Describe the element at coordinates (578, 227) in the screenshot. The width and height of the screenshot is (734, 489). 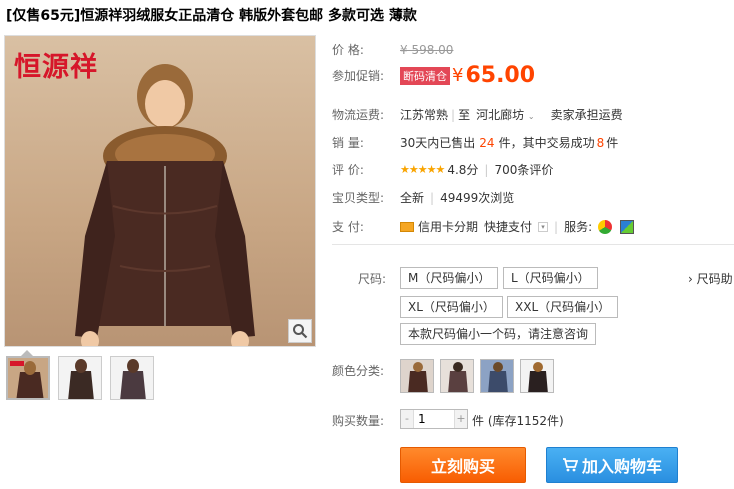
I see `service-label: 服务:` at that location.